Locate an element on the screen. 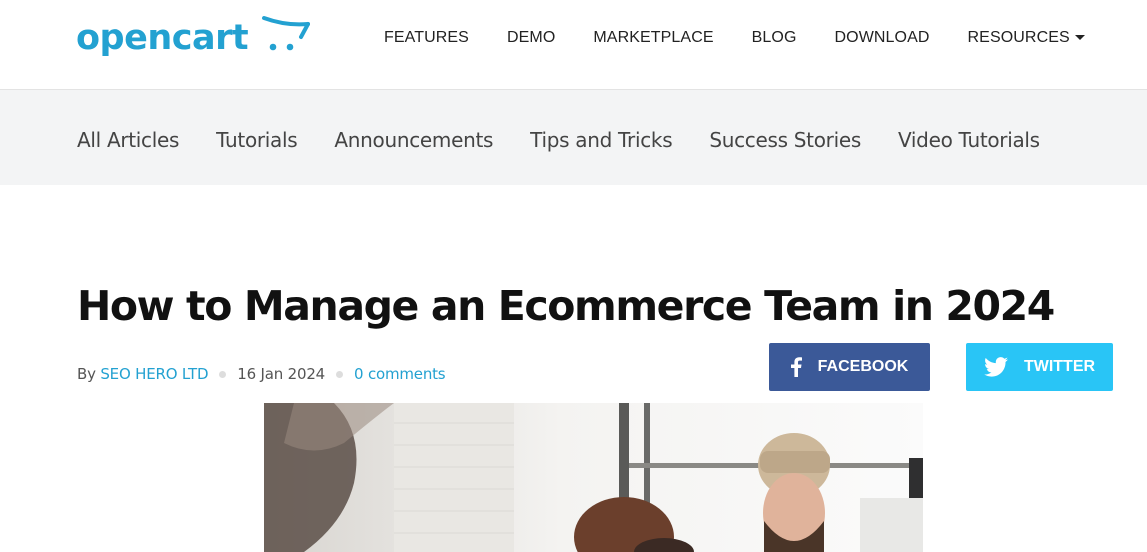 This screenshot has width=1147, height=552. comments-link: 0 comments is located at coordinates (400, 374).